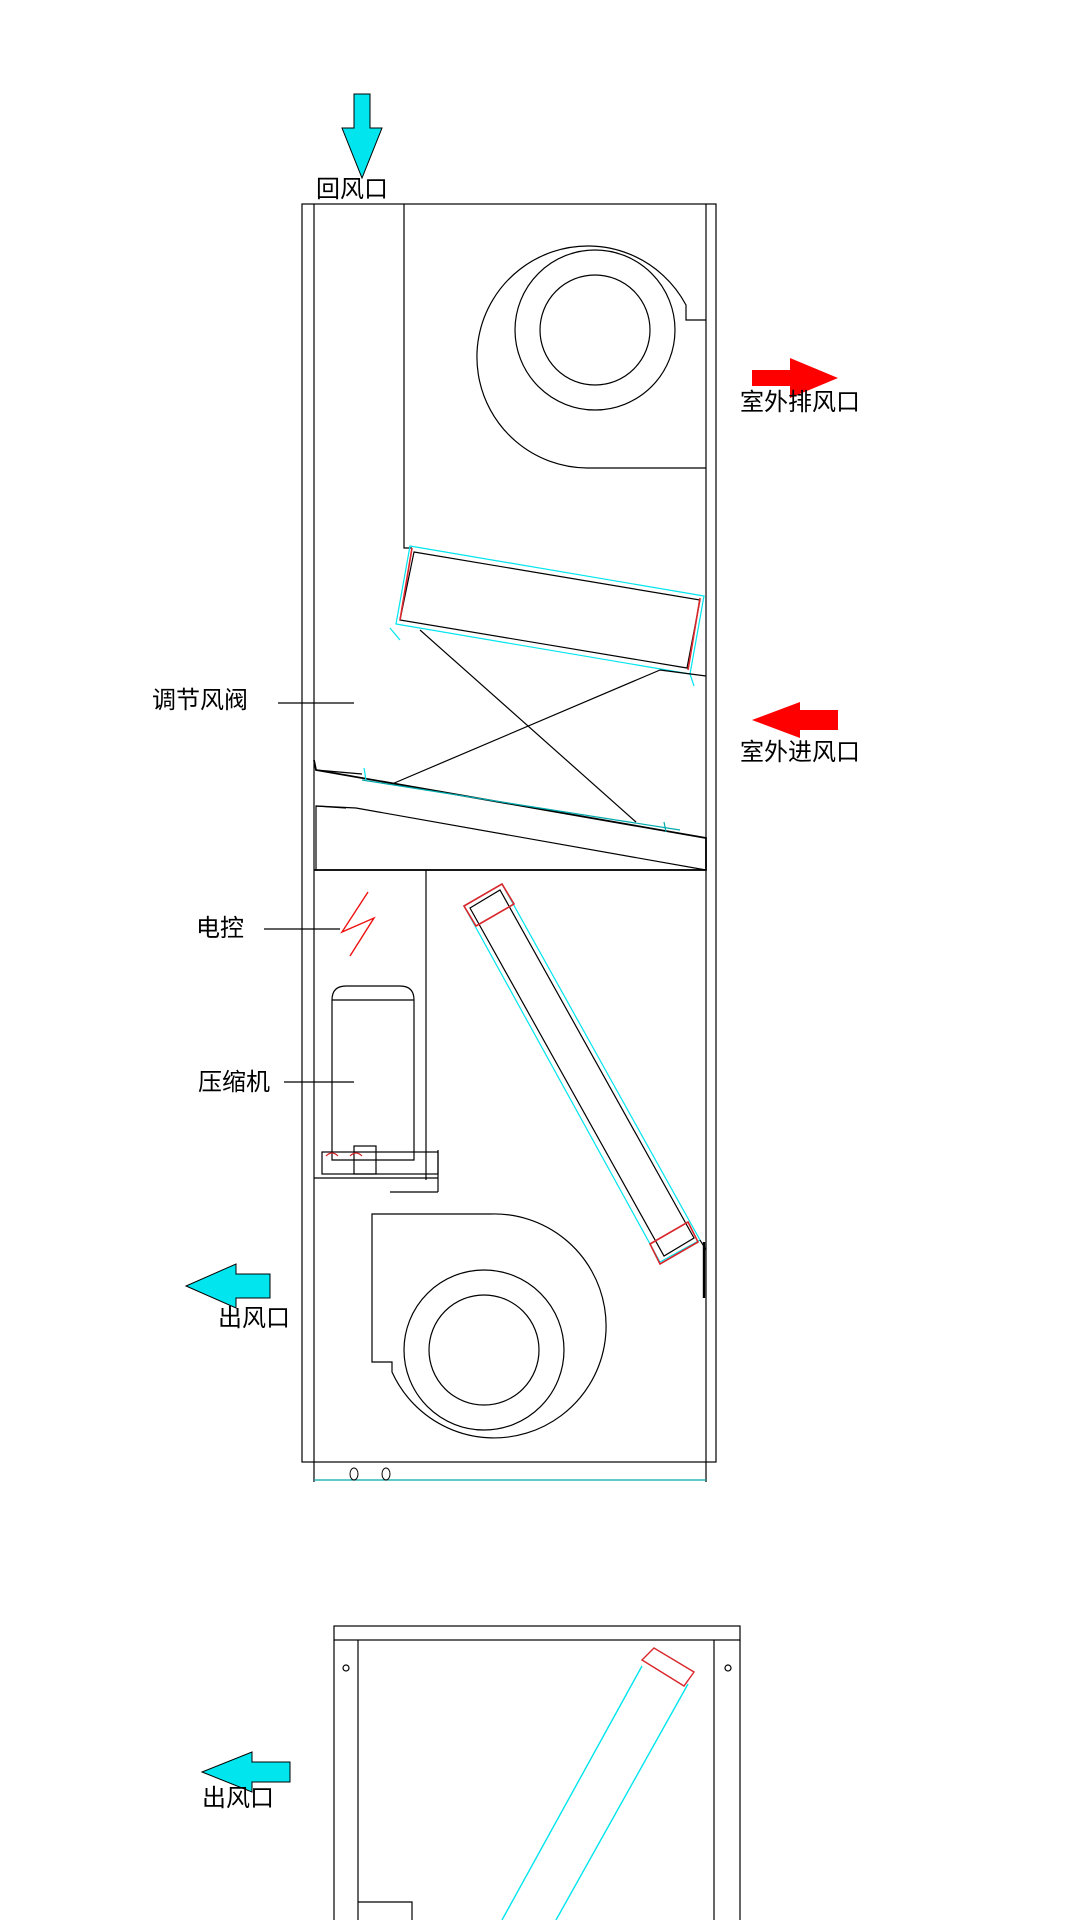  What do you see at coordinates (238, 1798) in the screenshot?
I see `supply-air-lower-label: 出风口` at bounding box center [238, 1798].